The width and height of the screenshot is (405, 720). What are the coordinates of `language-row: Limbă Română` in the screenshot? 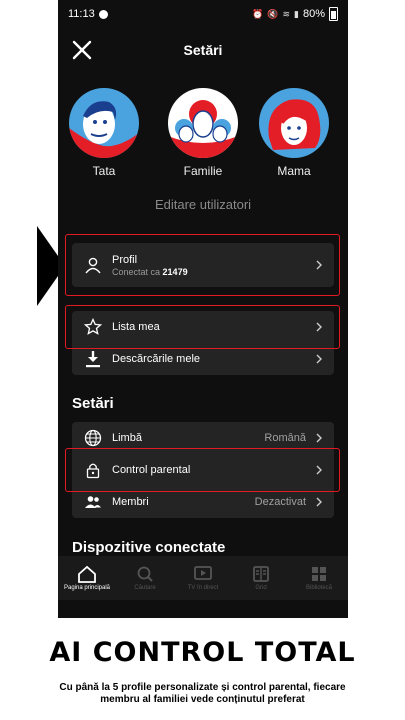 It's located at (203, 438).